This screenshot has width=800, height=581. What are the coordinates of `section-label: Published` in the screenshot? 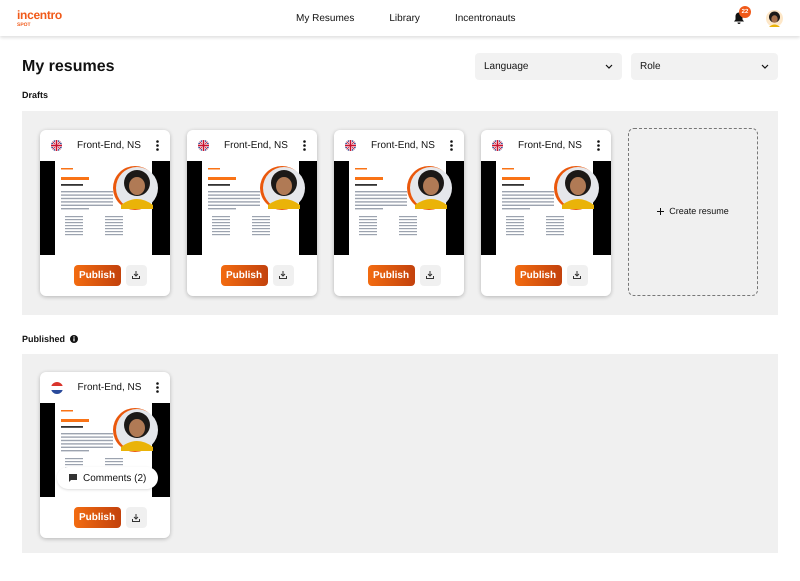 It's located at (44, 339).